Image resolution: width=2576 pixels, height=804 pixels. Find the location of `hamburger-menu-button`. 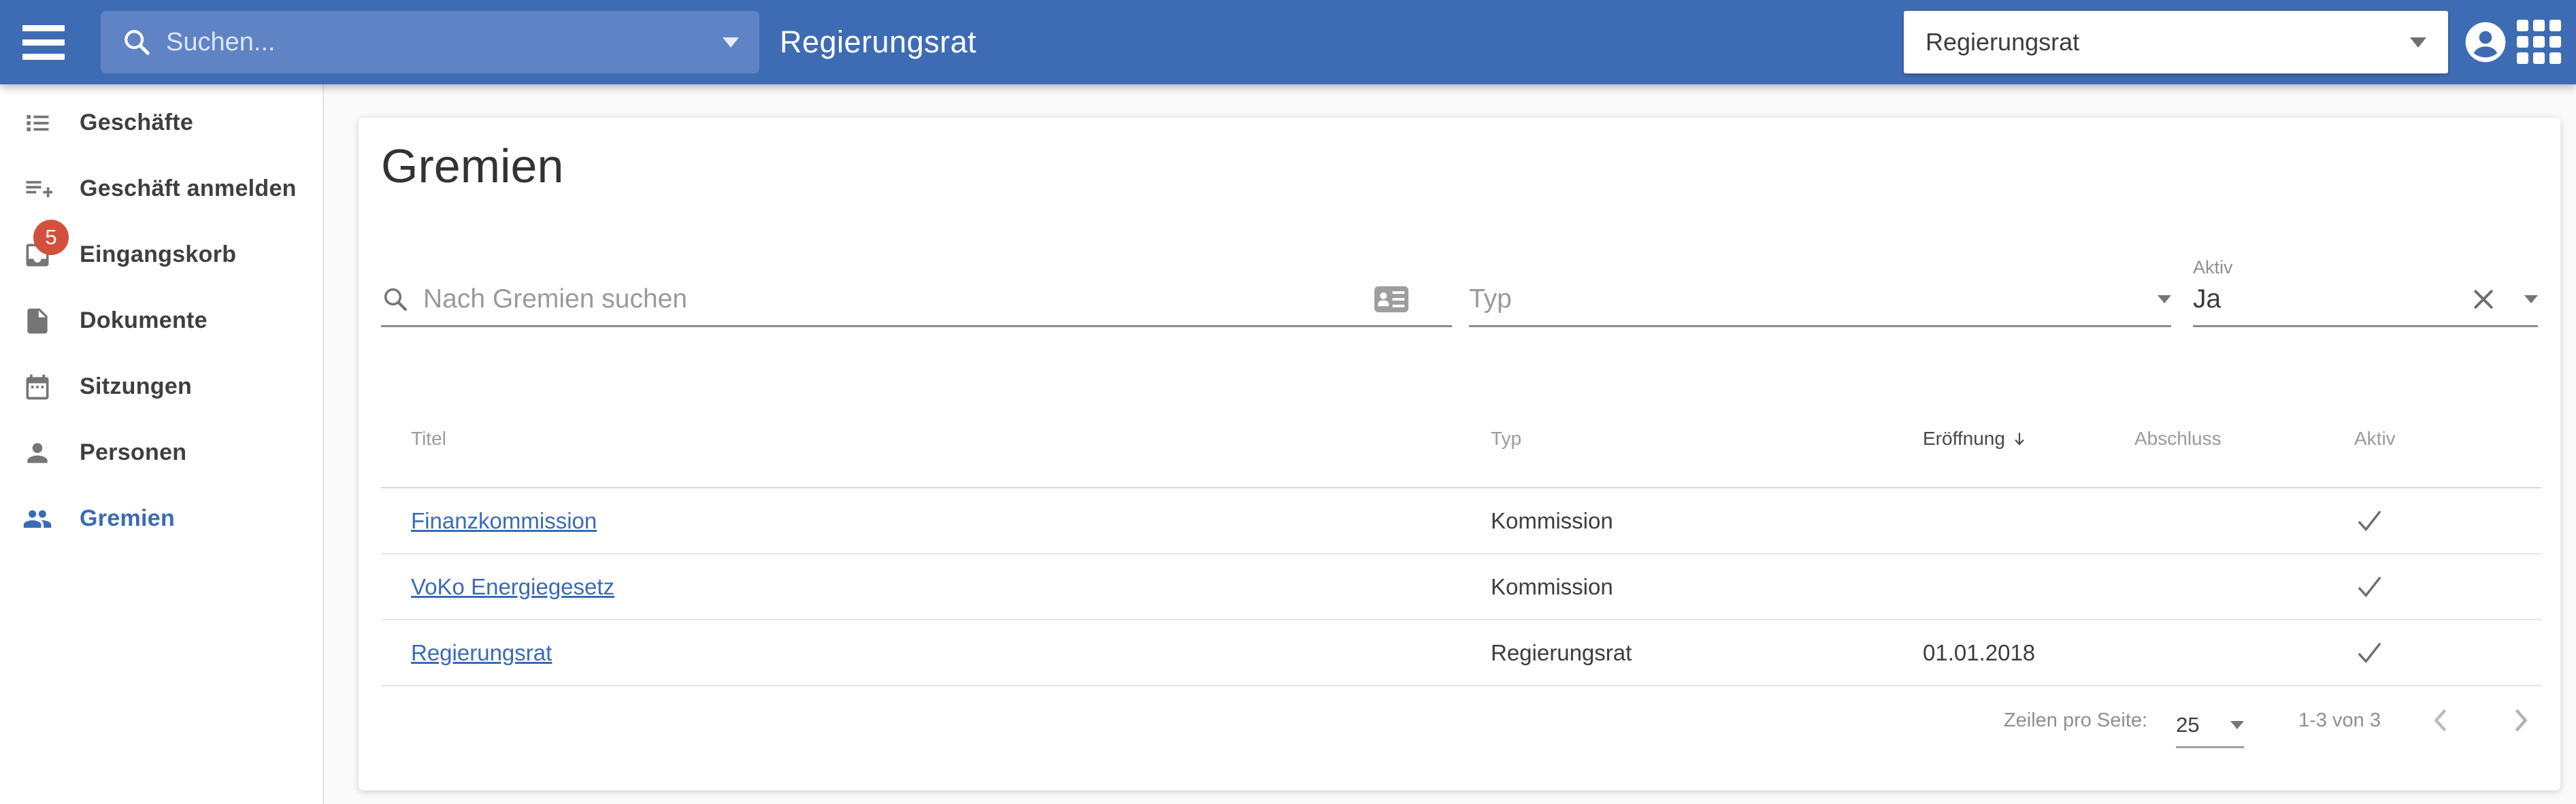

hamburger-menu-button is located at coordinates (44, 42).